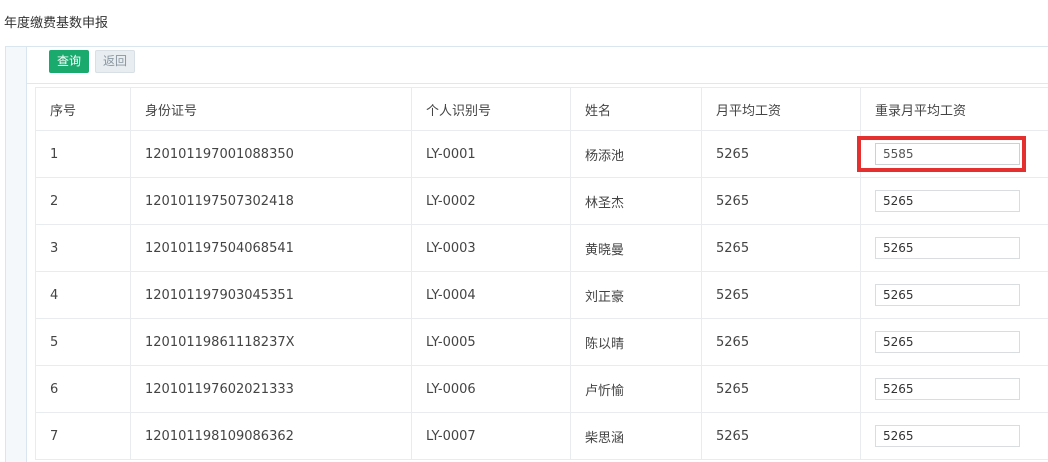 Image resolution: width=1048 pixels, height=462 pixels. I want to click on header-id-number: 身份证号, so click(271, 109).